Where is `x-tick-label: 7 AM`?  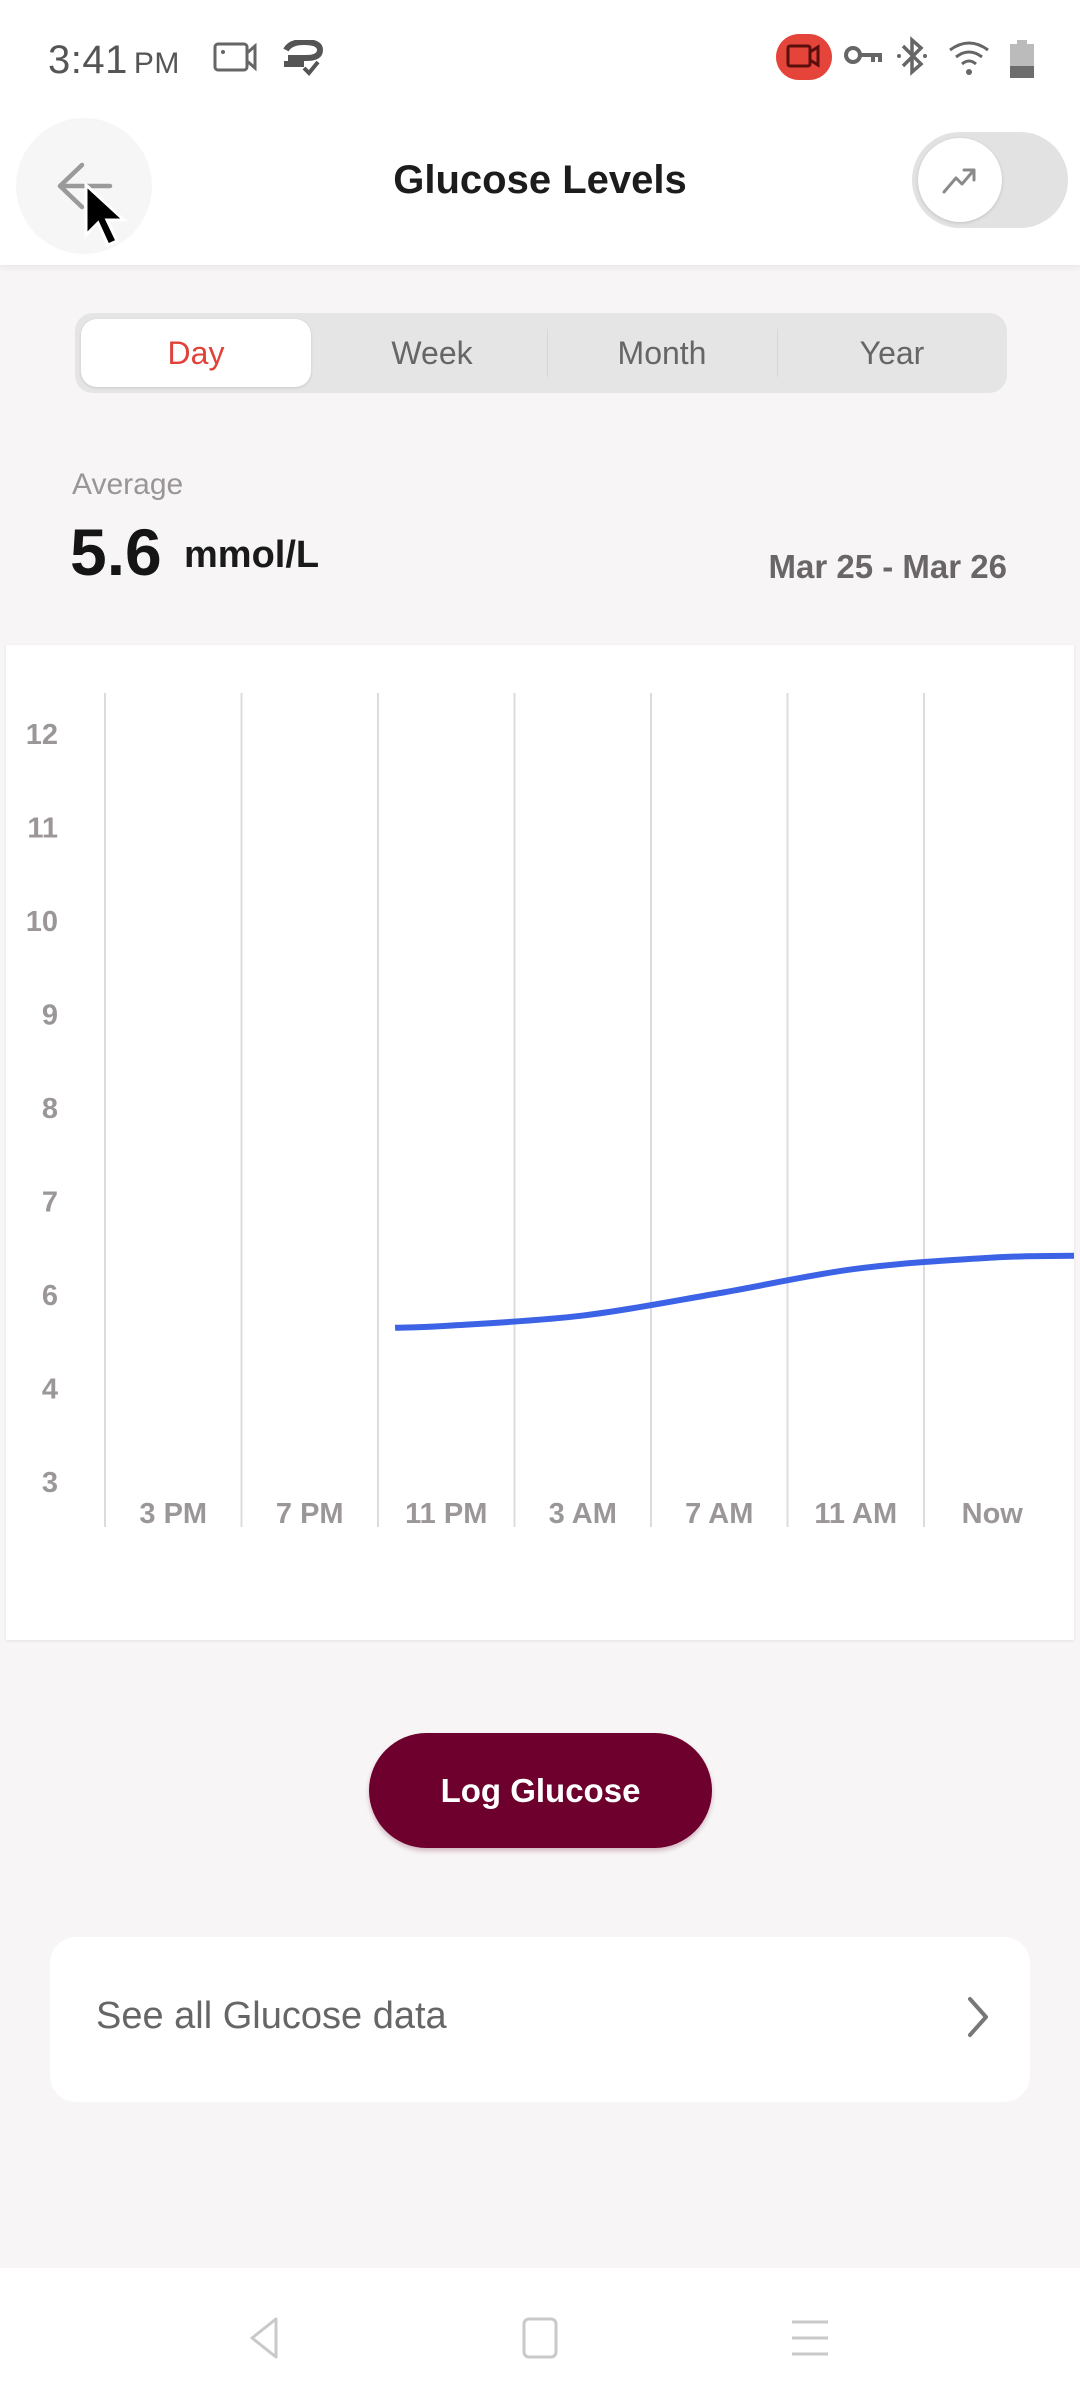 x-tick-label: 7 AM is located at coordinates (719, 1514).